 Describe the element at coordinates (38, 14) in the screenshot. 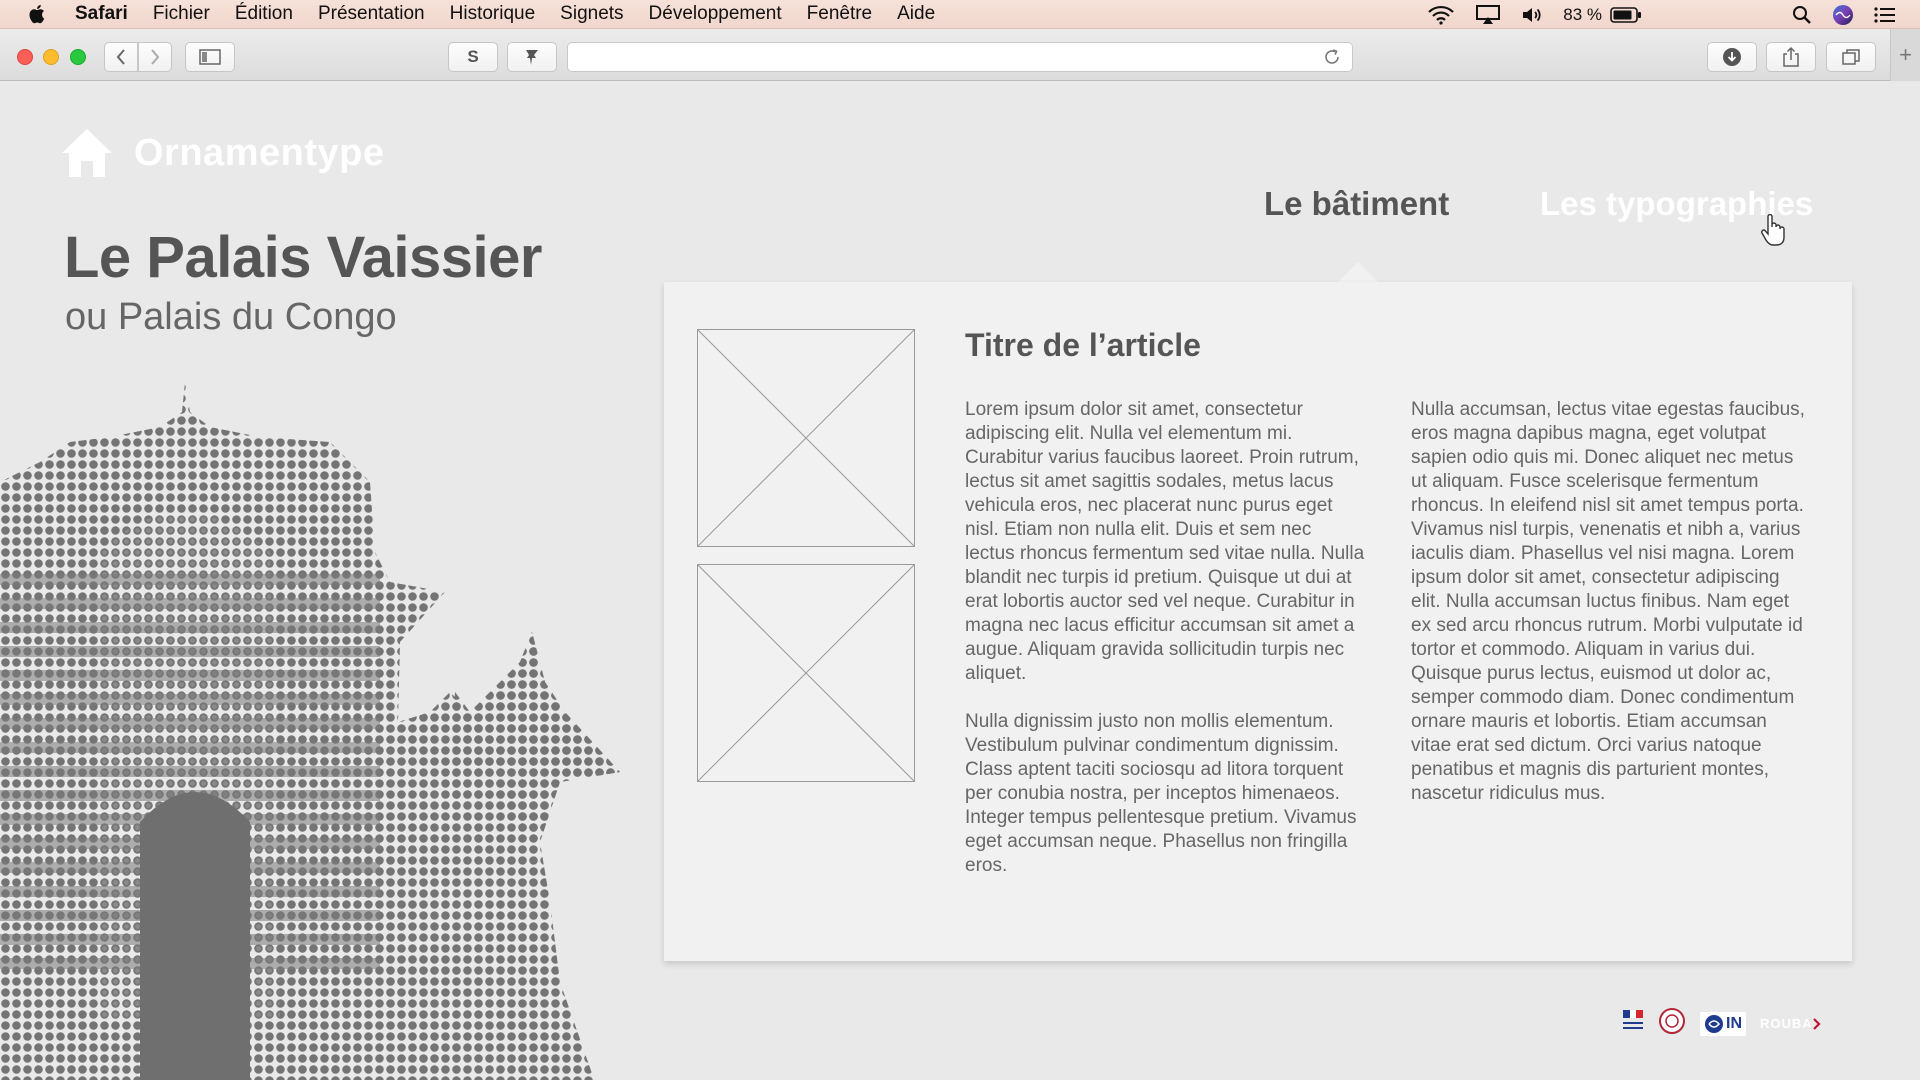

I see `apple-icon` at that location.